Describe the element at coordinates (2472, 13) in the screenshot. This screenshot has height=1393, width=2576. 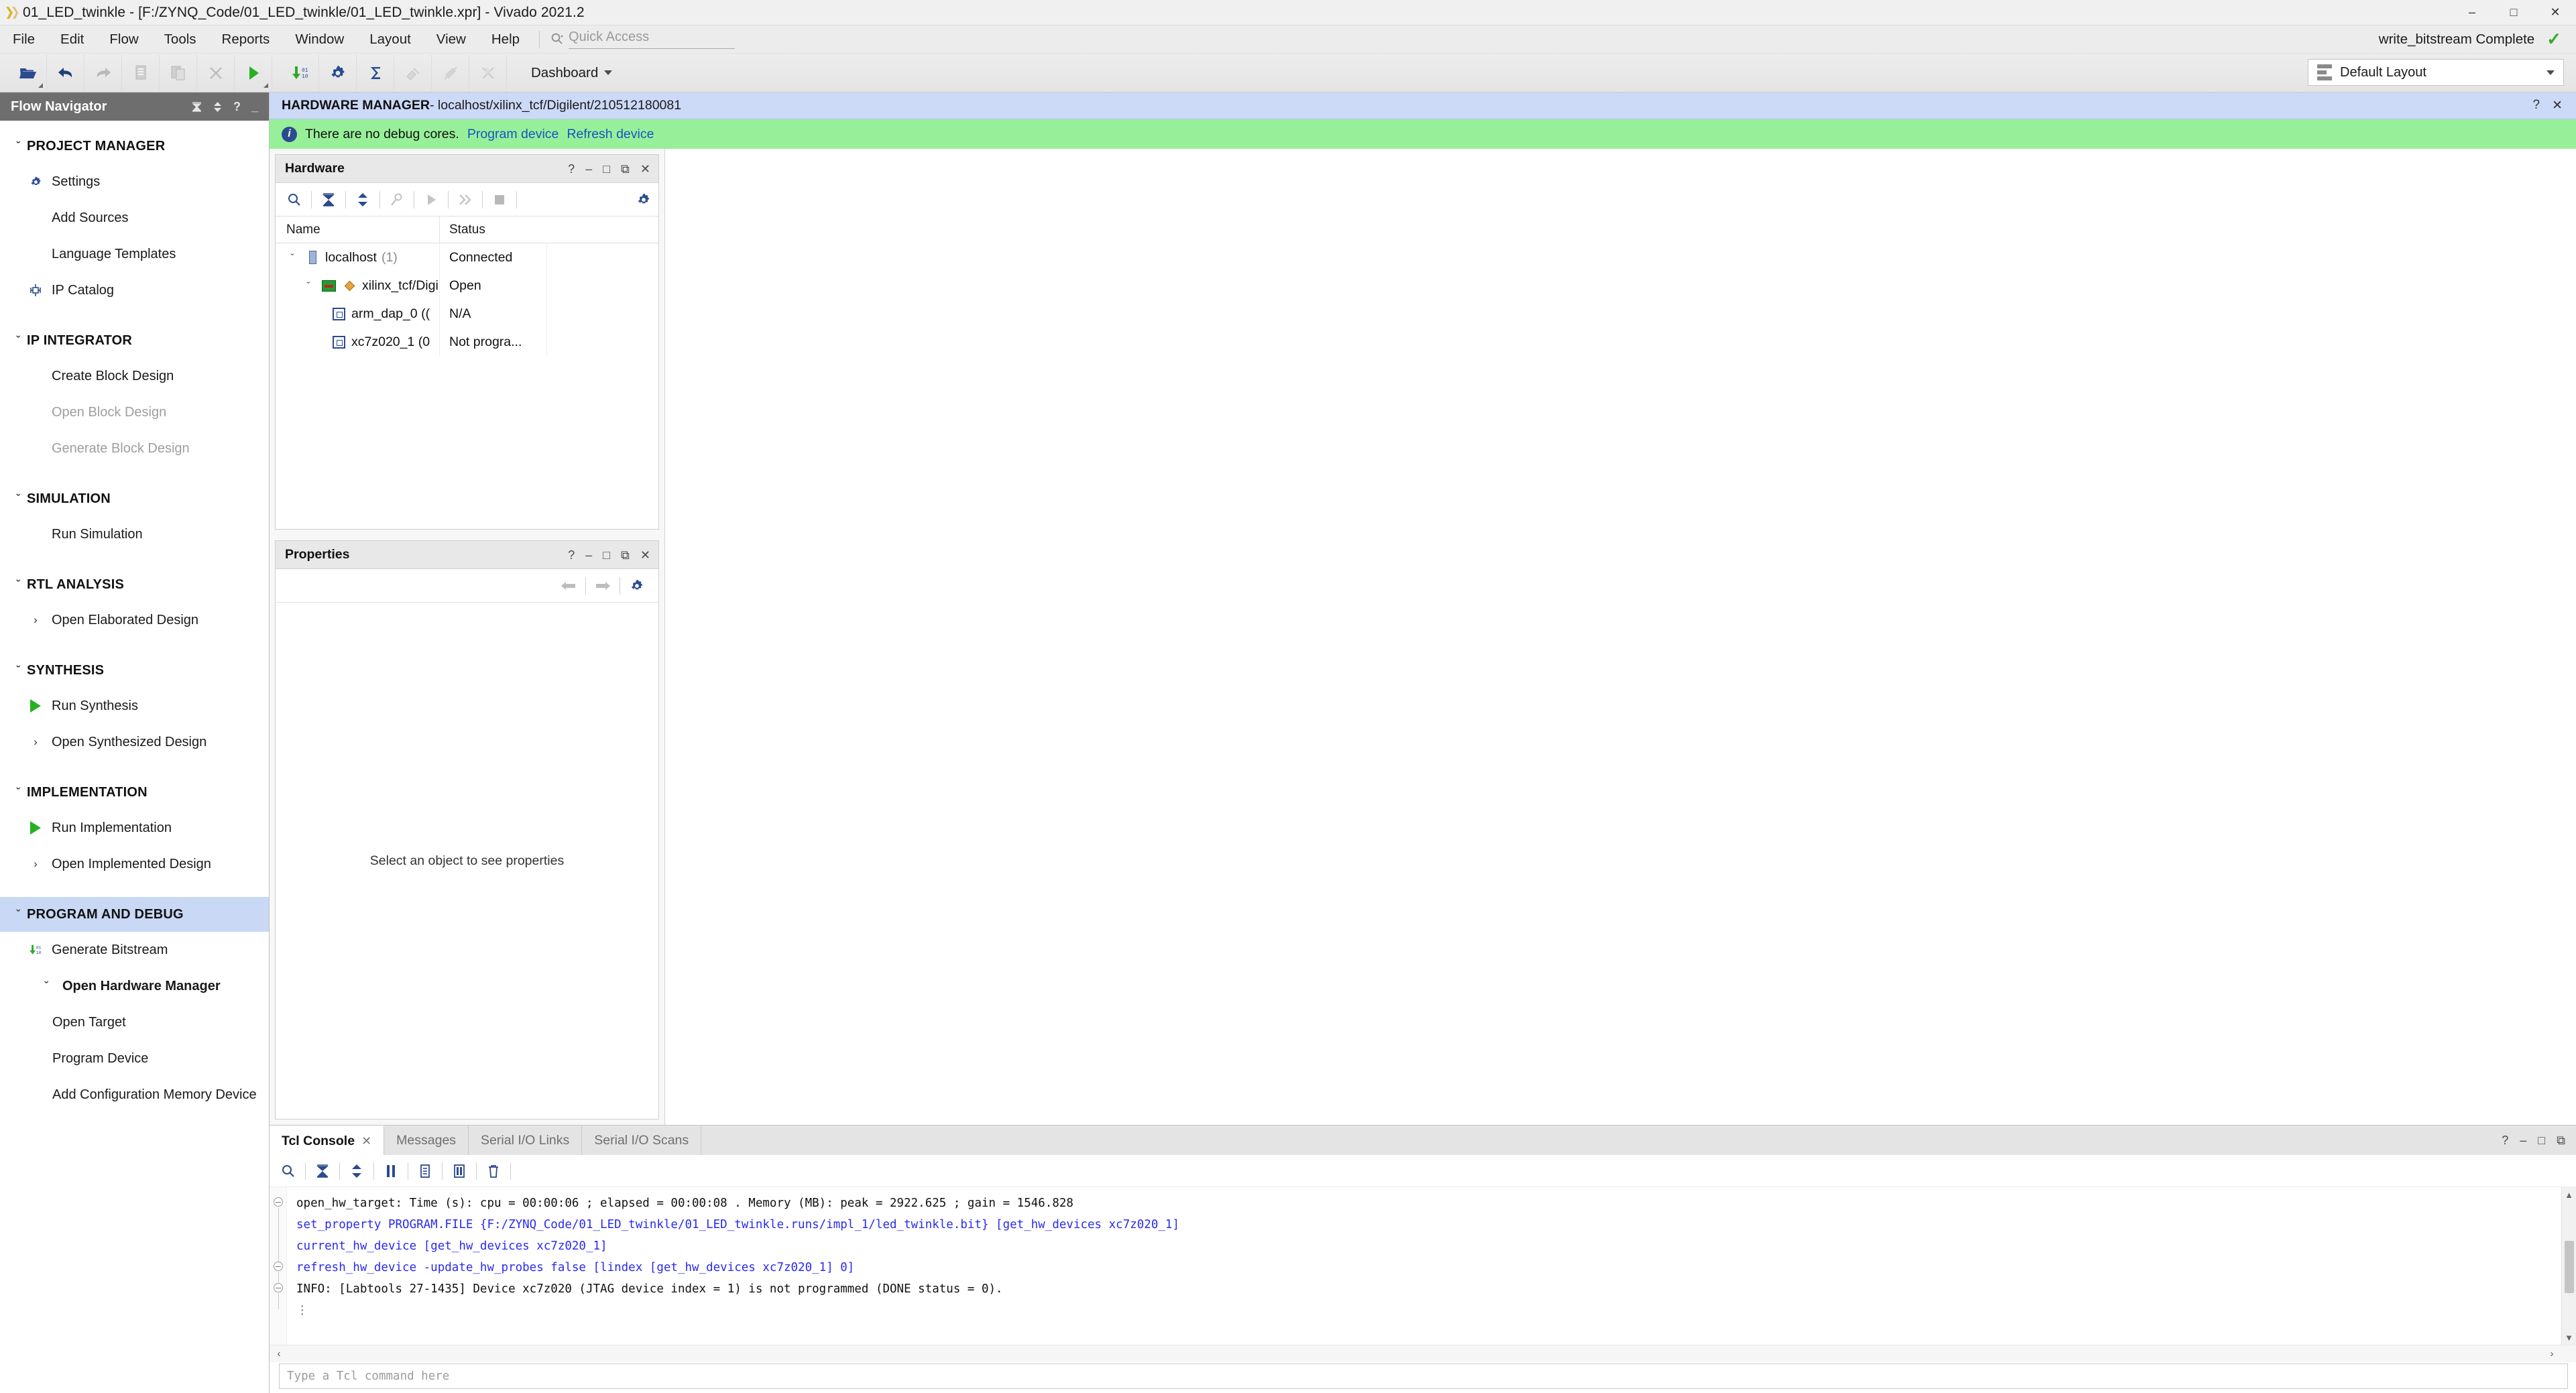
I see `minimize-button: –` at that location.